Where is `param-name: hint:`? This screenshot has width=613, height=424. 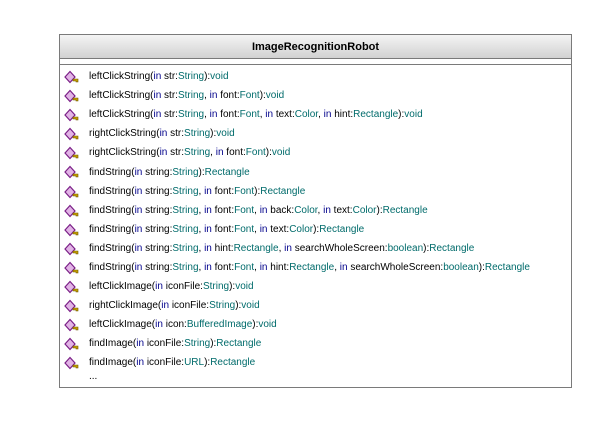
param-name: hint: is located at coordinates (278, 267).